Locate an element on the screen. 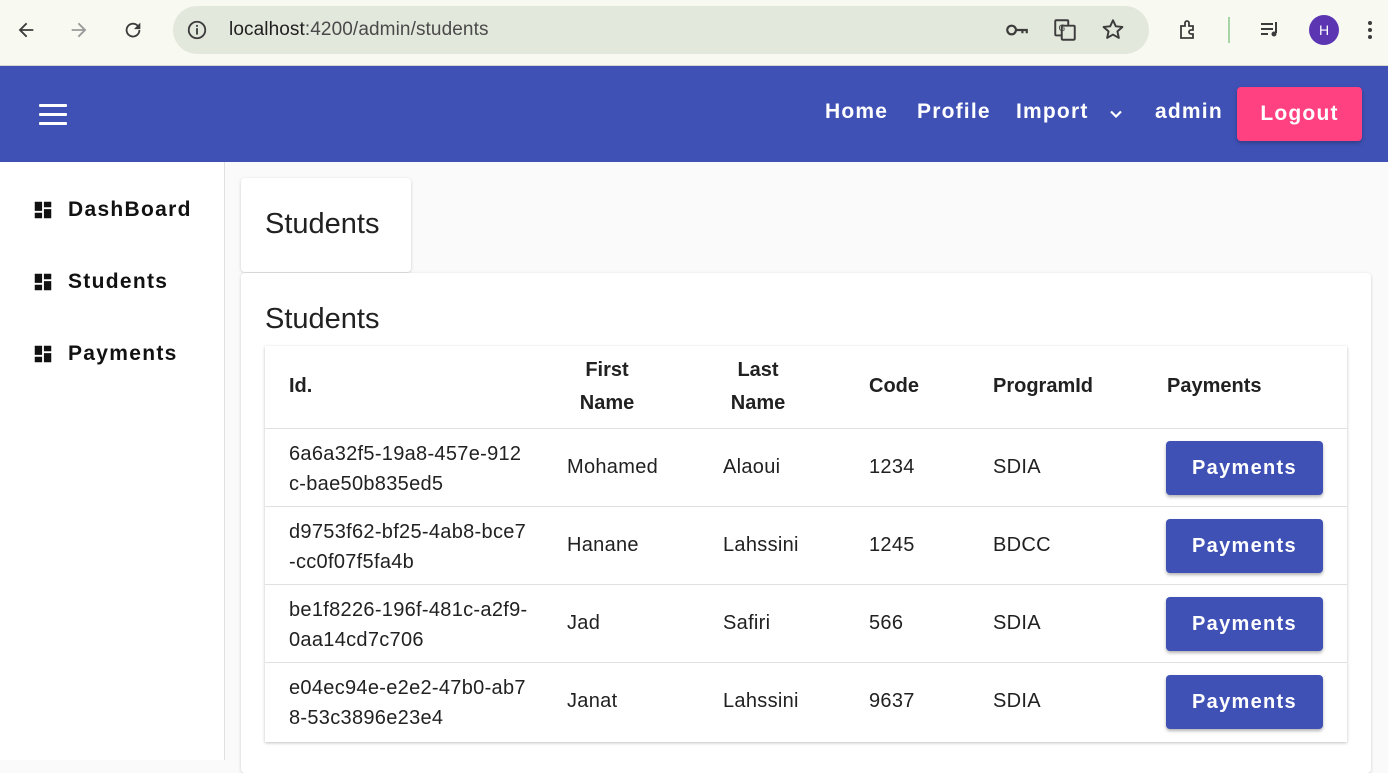 This screenshot has width=1388, height=773. nav-user: admin is located at coordinates (1189, 112).